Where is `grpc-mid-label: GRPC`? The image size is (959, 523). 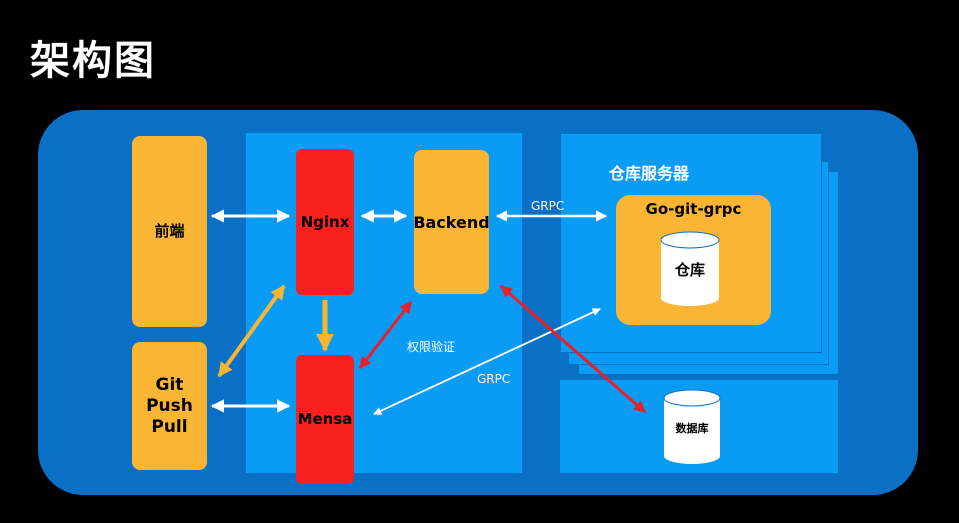
grpc-mid-label: GRPC is located at coordinates (494, 379).